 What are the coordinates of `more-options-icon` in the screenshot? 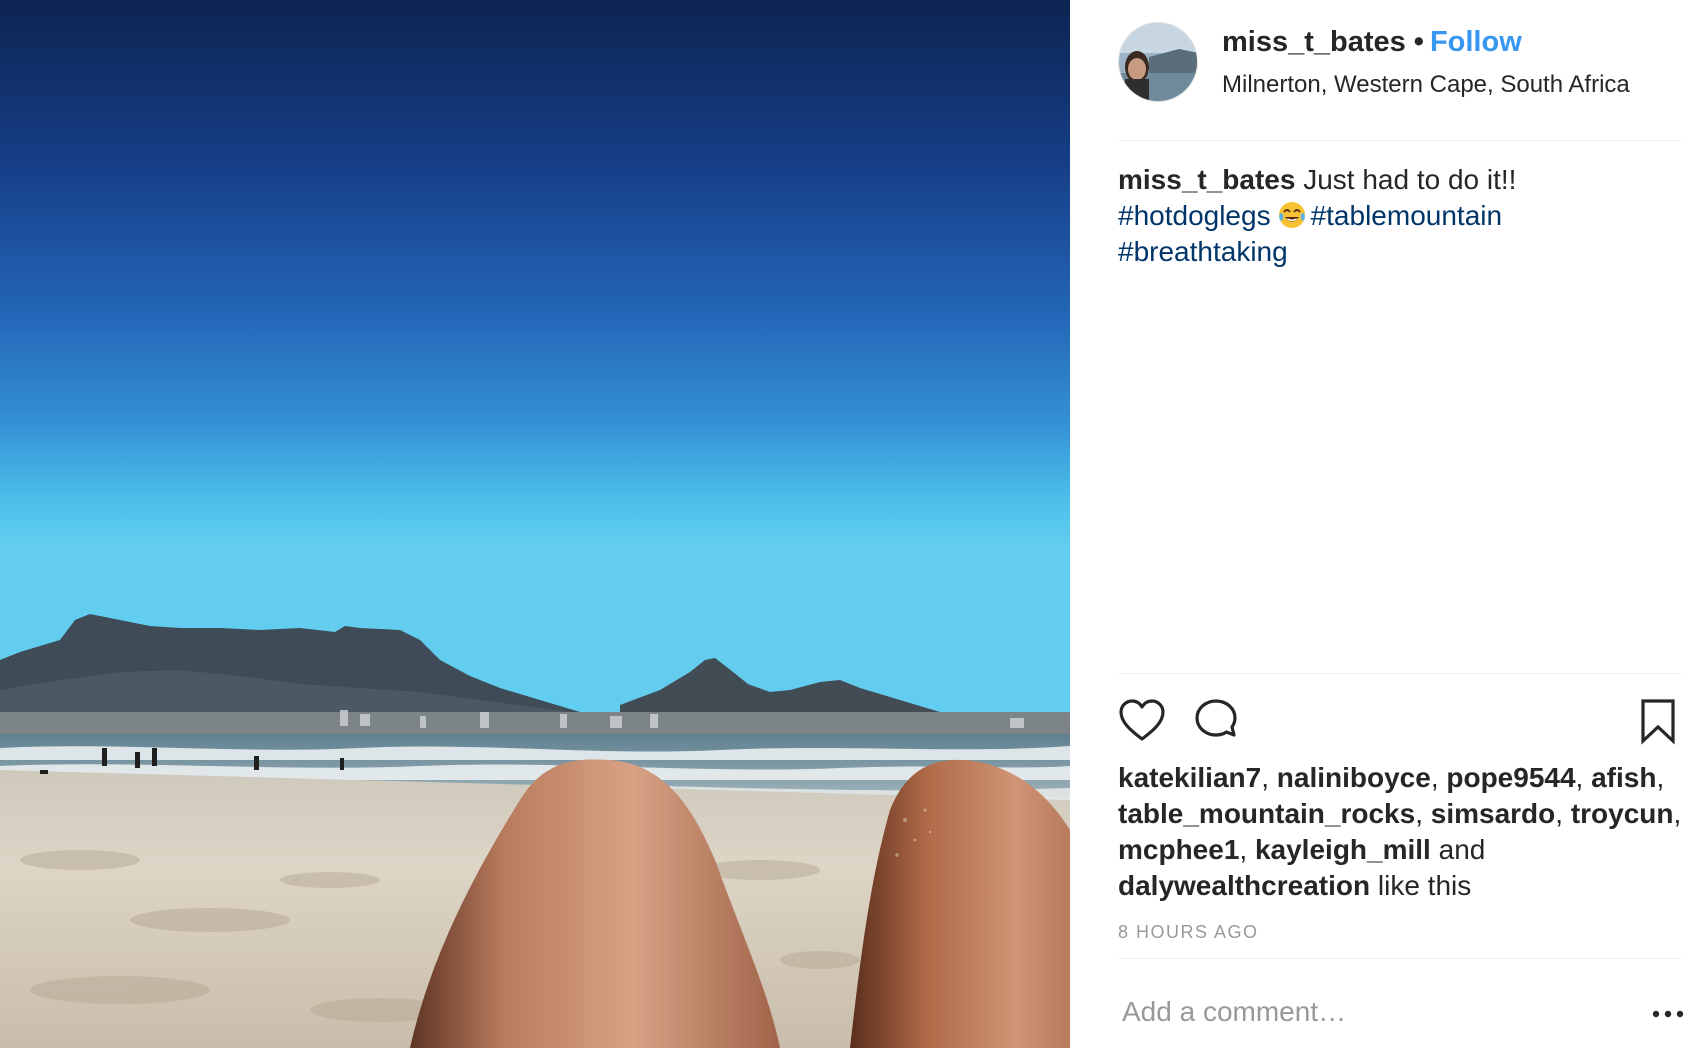 It's located at (1668, 1014).